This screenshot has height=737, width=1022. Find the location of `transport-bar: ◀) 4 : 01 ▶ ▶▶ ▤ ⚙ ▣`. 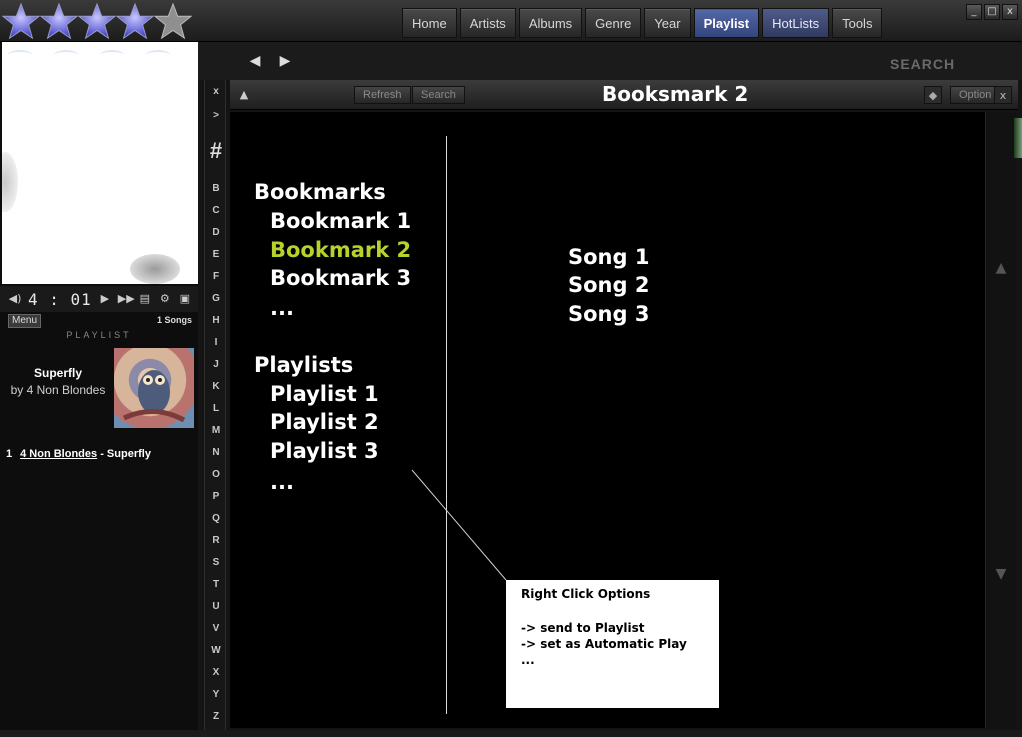

transport-bar: ◀) 4 : 01 ▶ ▶▶ ▤ ⚙ ▣ is located at coordinates (99, 299).